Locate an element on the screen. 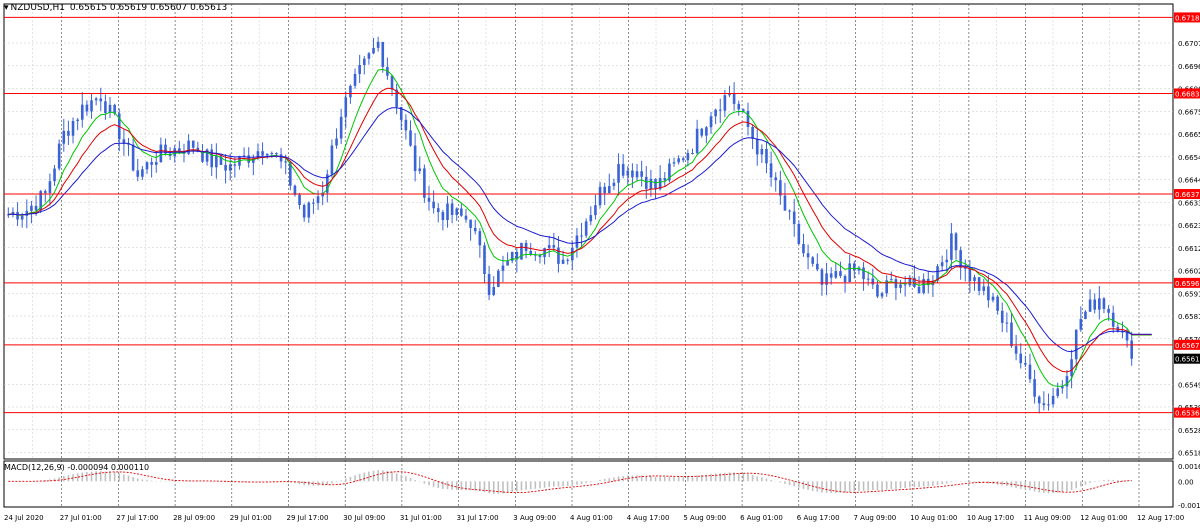 This screenshot has height=529, width=1200. level-price-label: 0.65963 is located at coordinates (1187, 284).